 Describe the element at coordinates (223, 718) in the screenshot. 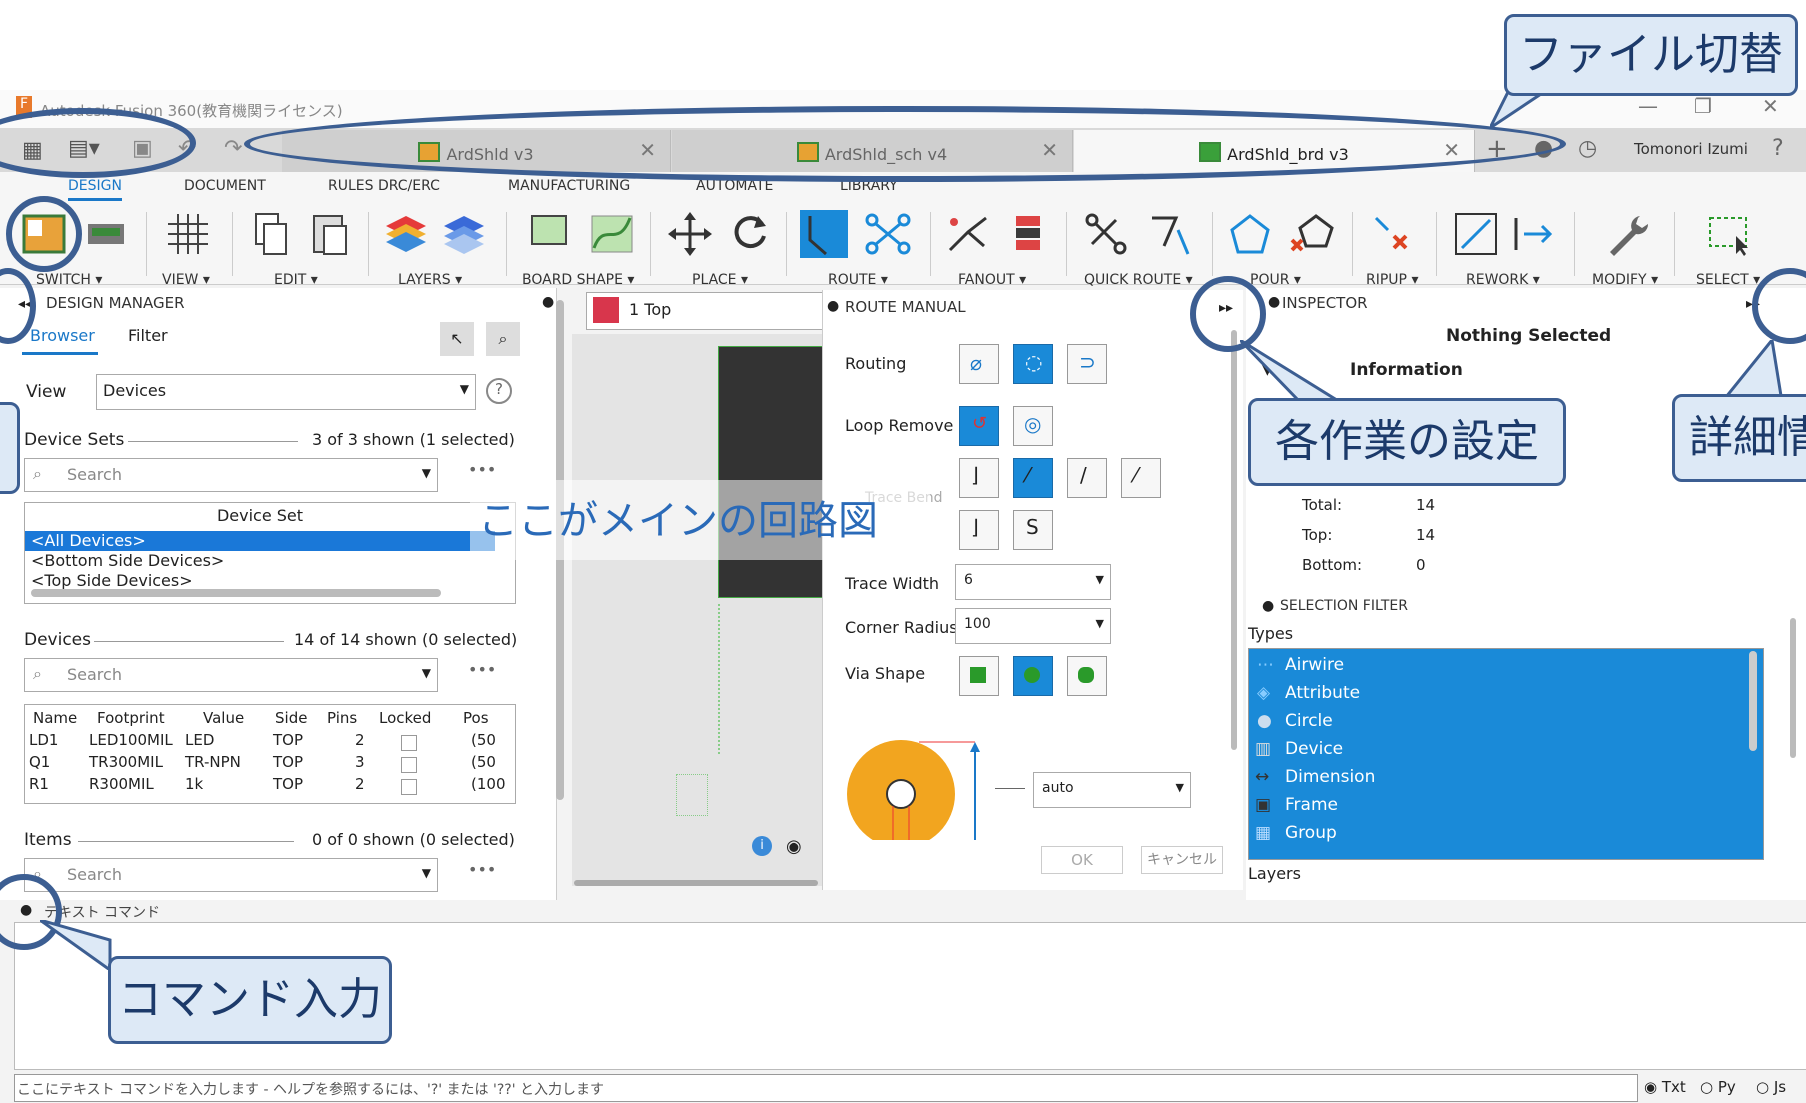

I see `column-header: Value` at that location.